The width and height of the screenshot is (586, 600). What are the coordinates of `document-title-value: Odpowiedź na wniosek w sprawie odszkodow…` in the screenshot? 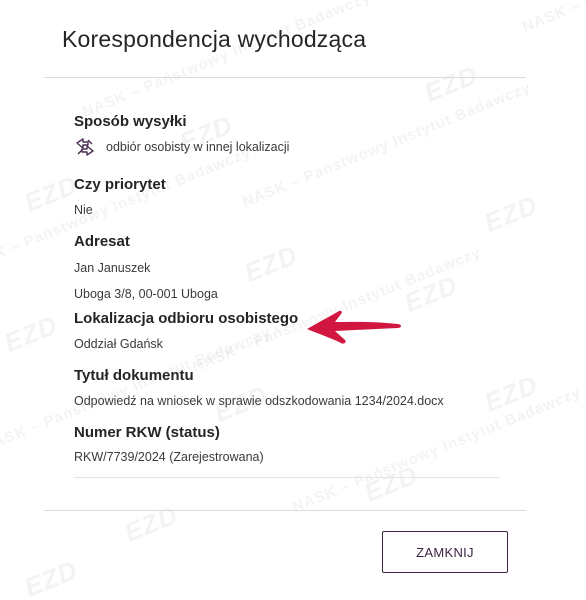 It's located at (259, 401).